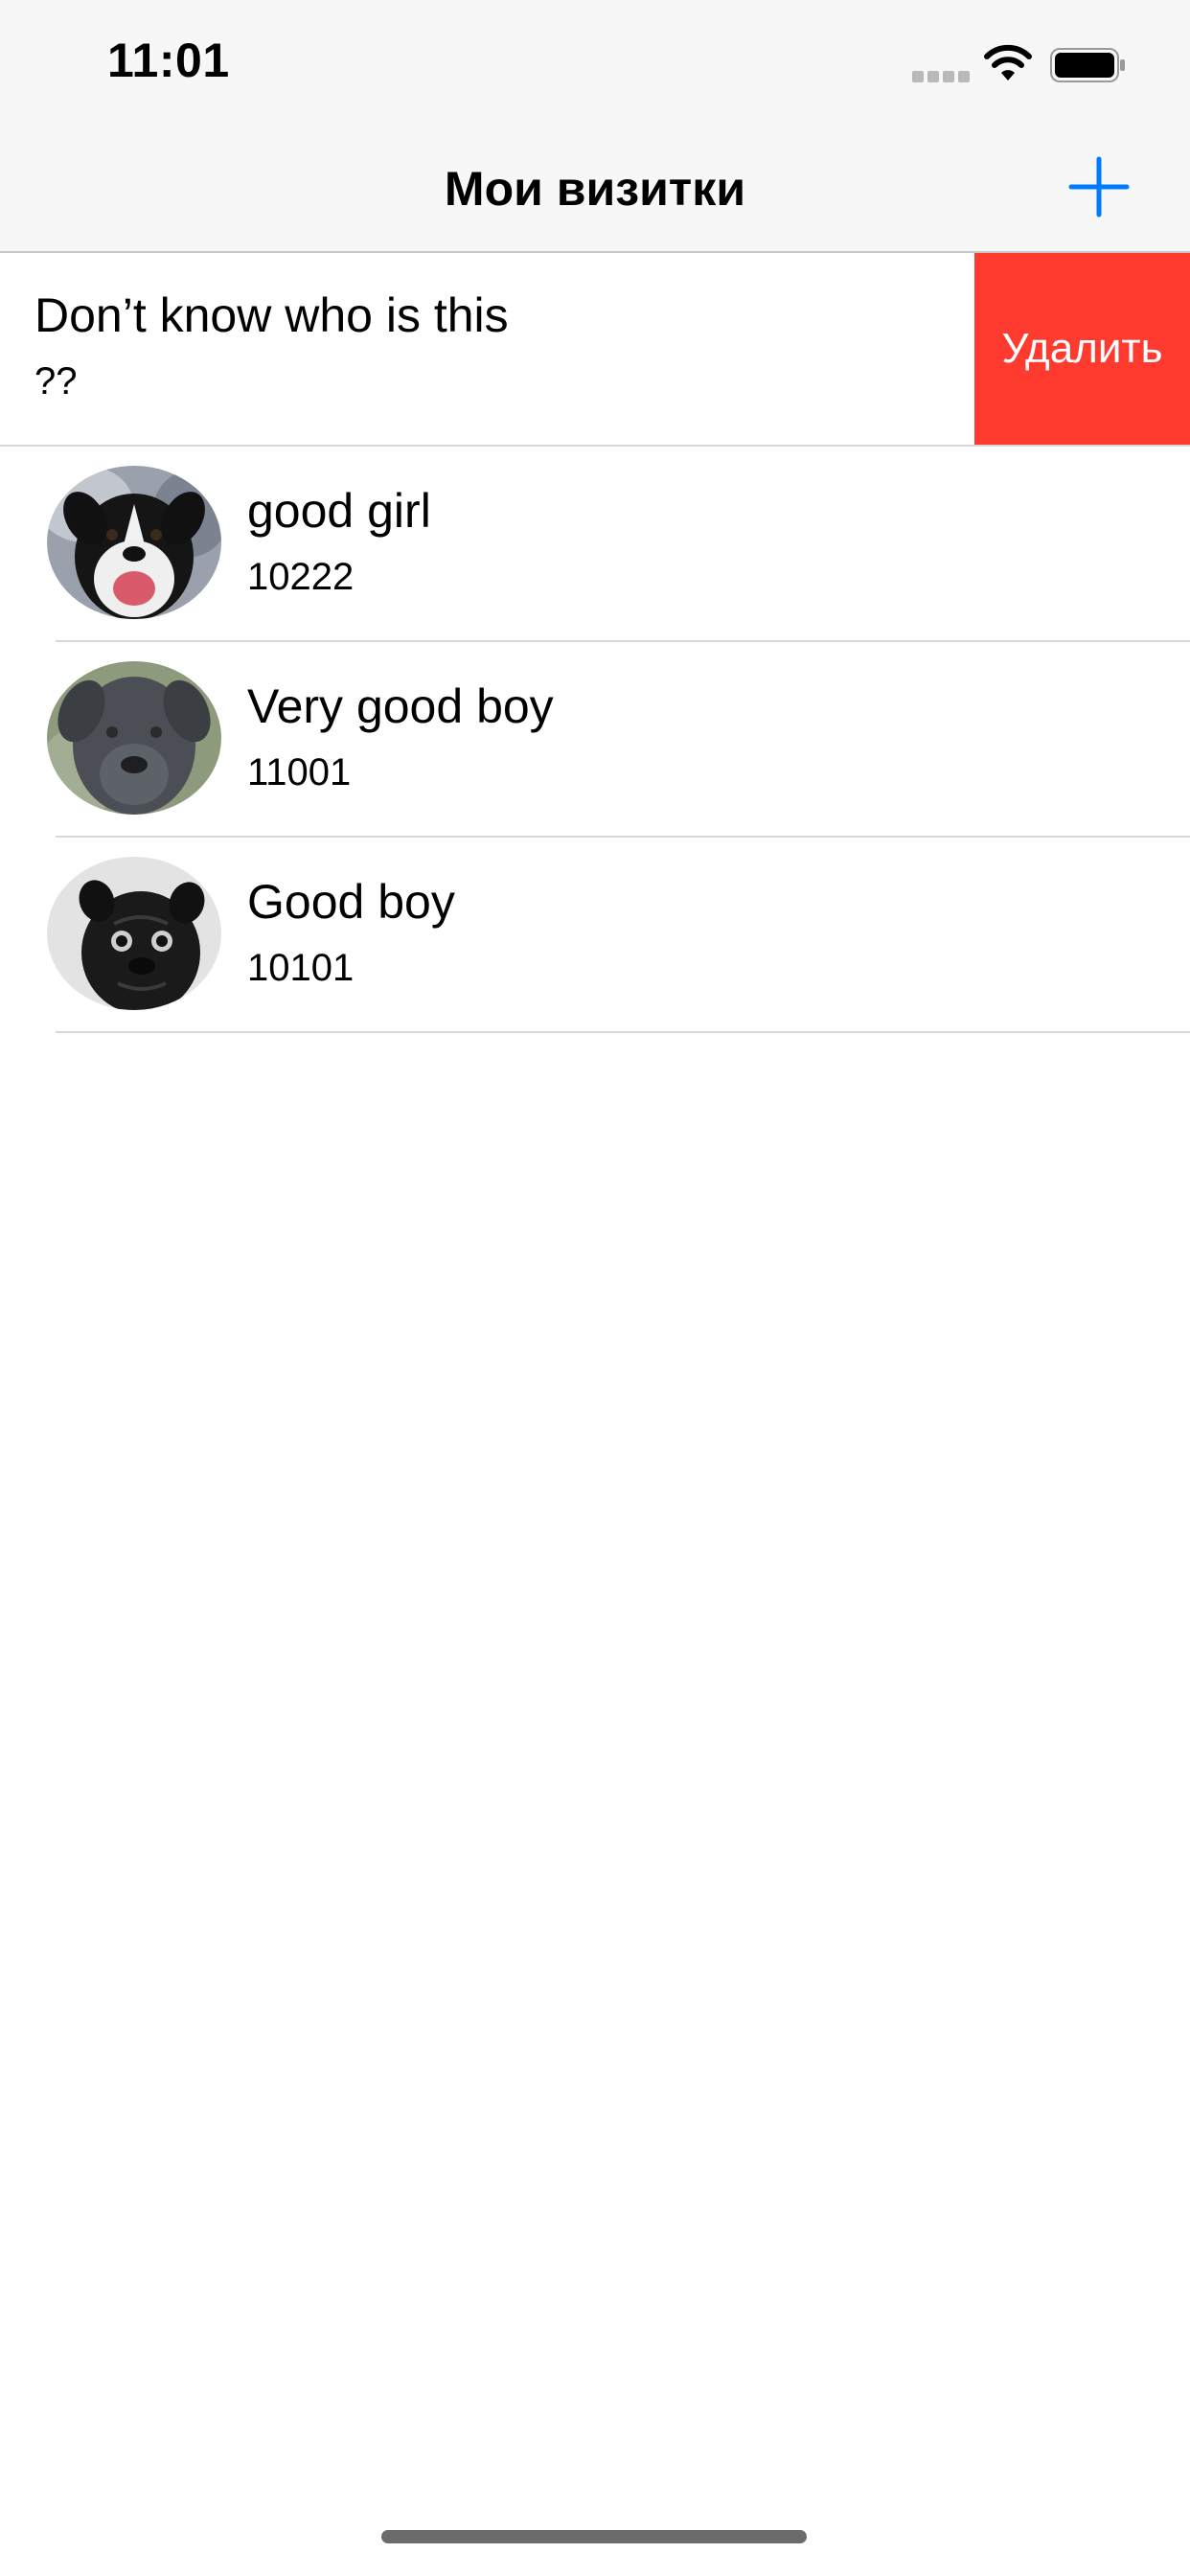 Image resolution: width=1190 pixels, height=2576 pixels. What do you see at coordinates (300, 772) in the screenshot?
I see `card-number: 11001` at bounding box center [300, 772].